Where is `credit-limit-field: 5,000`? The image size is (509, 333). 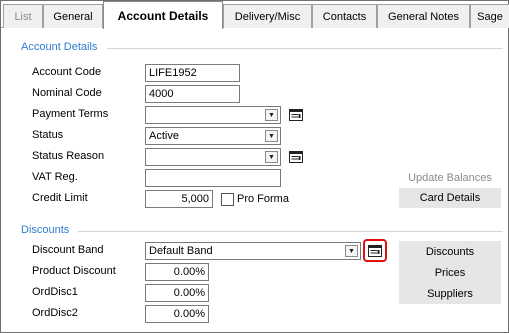 credit-limit-field: 5,000 is located at coordinates (179, 199).